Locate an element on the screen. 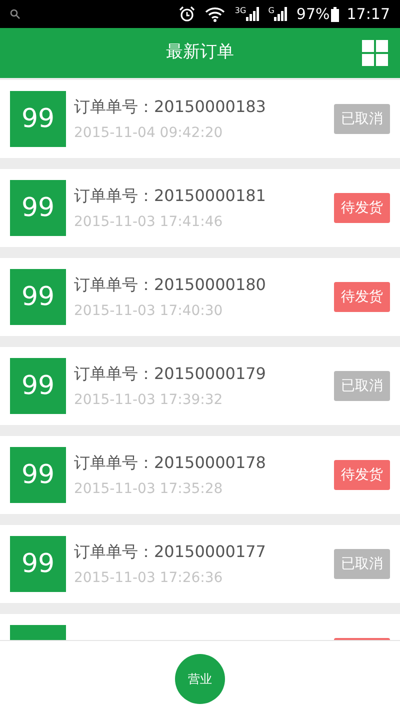  order-row: 99 订单单号：20150000181 2015-11-03 17:41:46 待发货 is located at coordinates (200, 208).